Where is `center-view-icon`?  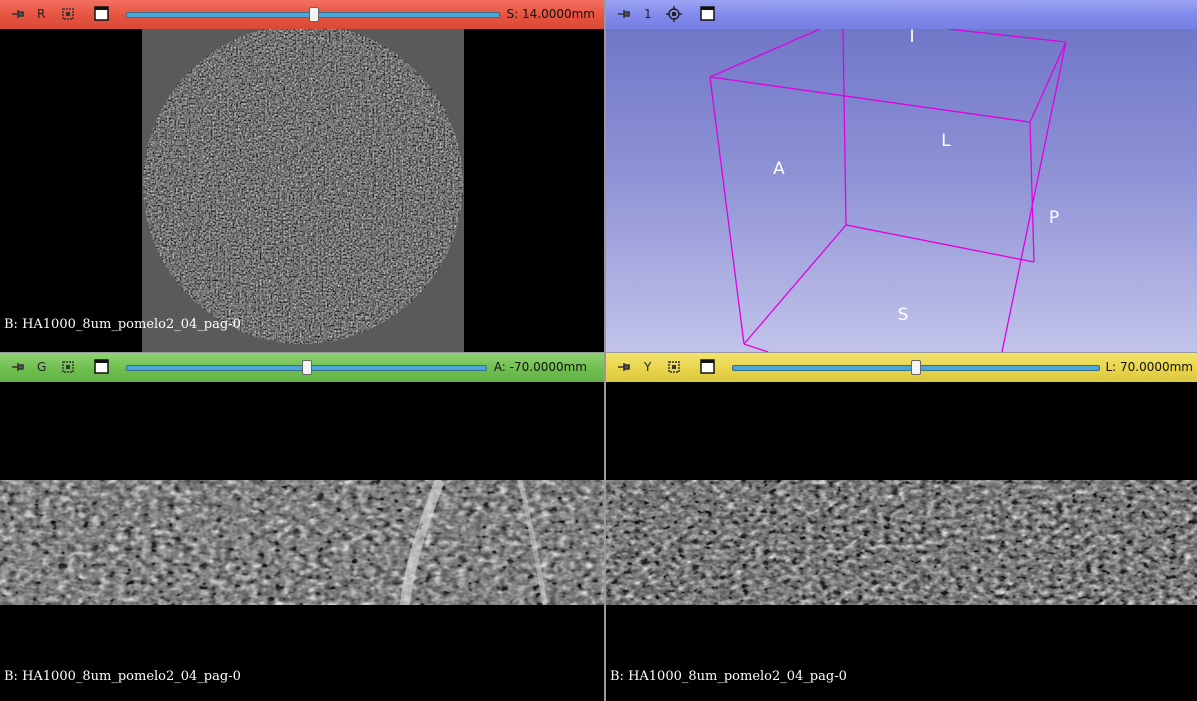
center-view-icon is located at coordinates (674, 14).